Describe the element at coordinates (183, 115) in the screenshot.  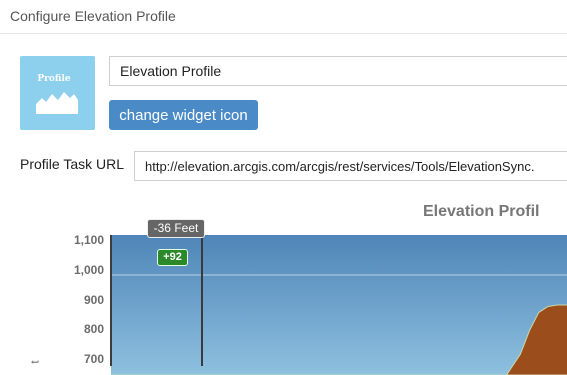
I see `change-widget-icon-button: change widget icon` at that location.